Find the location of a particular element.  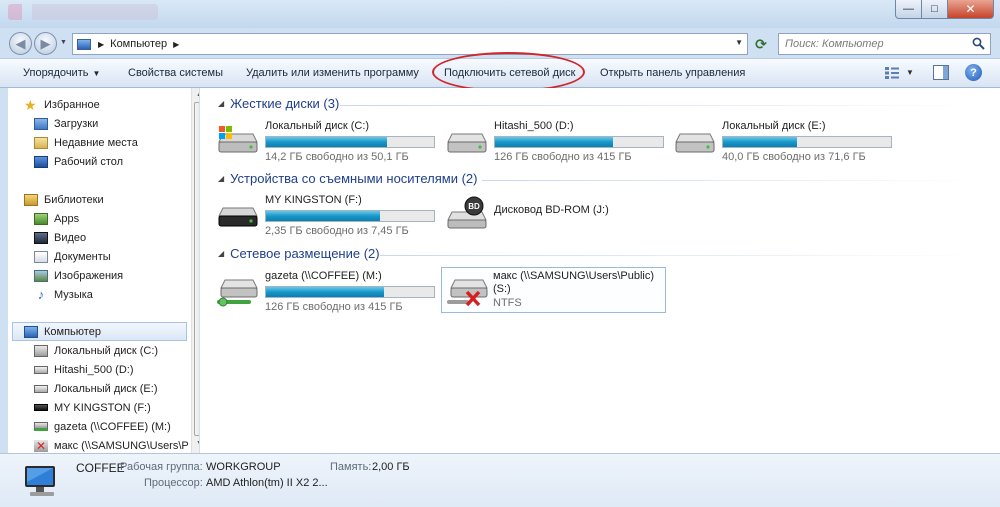

sidebar-item-label: Компьютер is located at coordinates (72, 331).